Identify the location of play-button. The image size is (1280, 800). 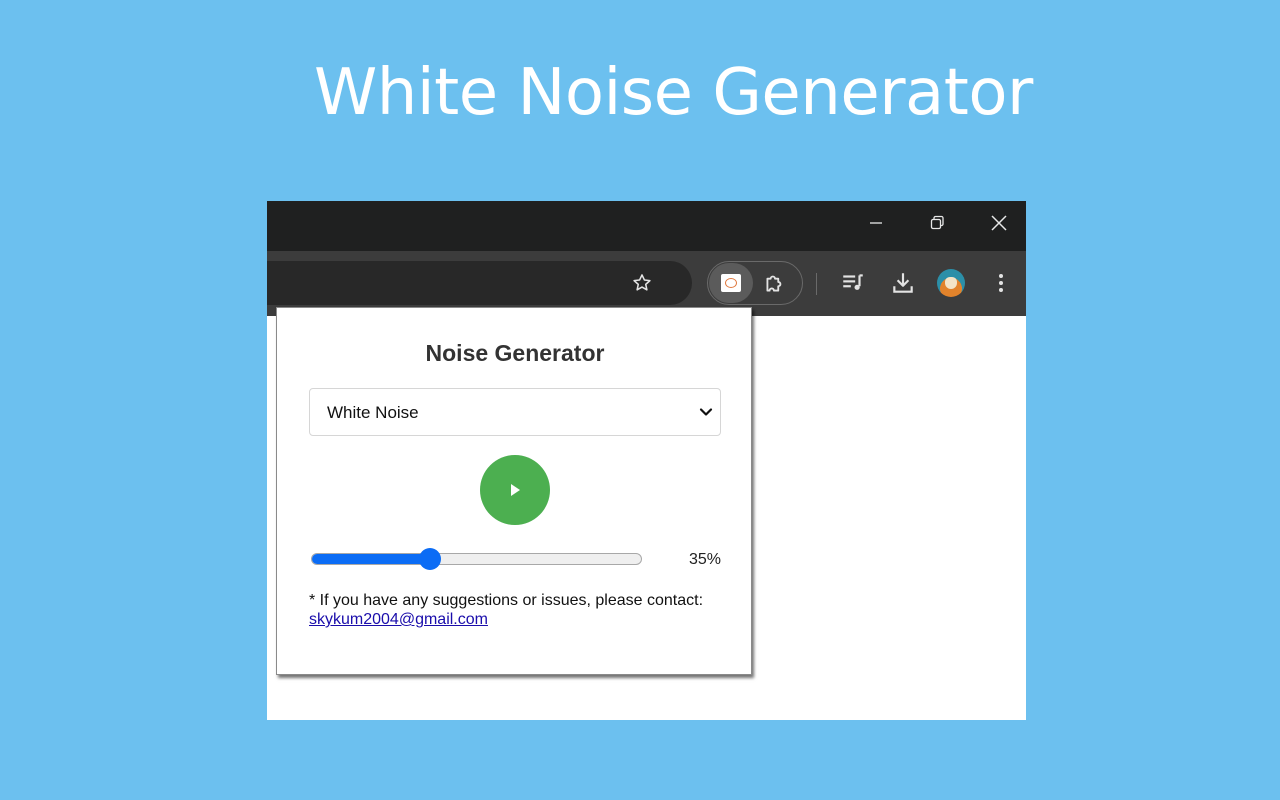
(515, 490).